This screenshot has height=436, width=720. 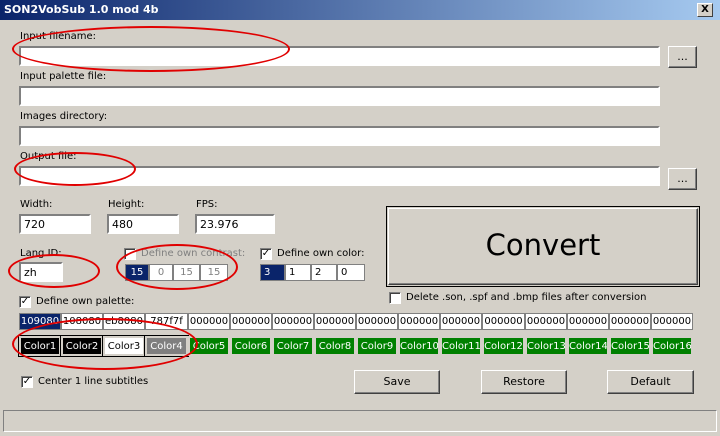 What do you see at coordinates (335, 346) in the screenshot?
I see `palette-color-button: Color8` at bounding box center [335, 346].